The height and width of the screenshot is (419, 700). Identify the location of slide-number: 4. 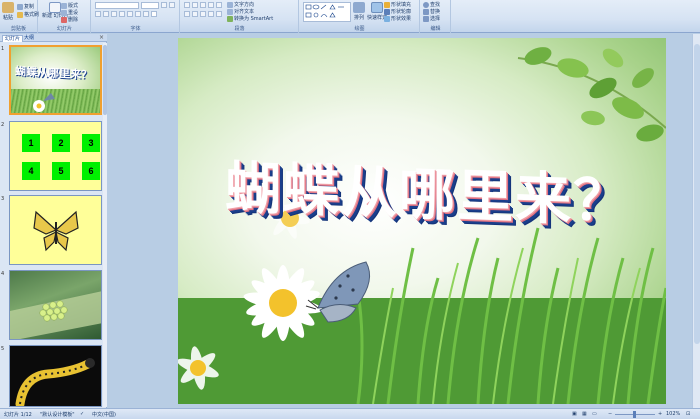
(3, 274).